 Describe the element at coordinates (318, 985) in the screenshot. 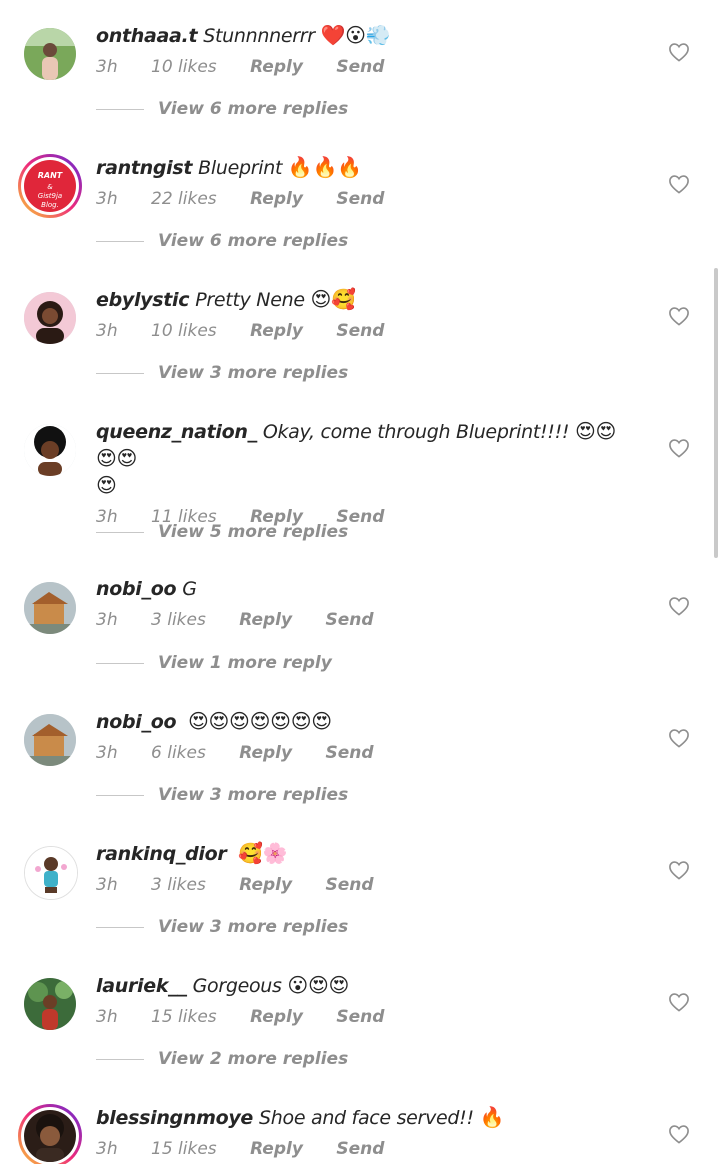

I see `comment-emoji: 😮😍😍` at that location.